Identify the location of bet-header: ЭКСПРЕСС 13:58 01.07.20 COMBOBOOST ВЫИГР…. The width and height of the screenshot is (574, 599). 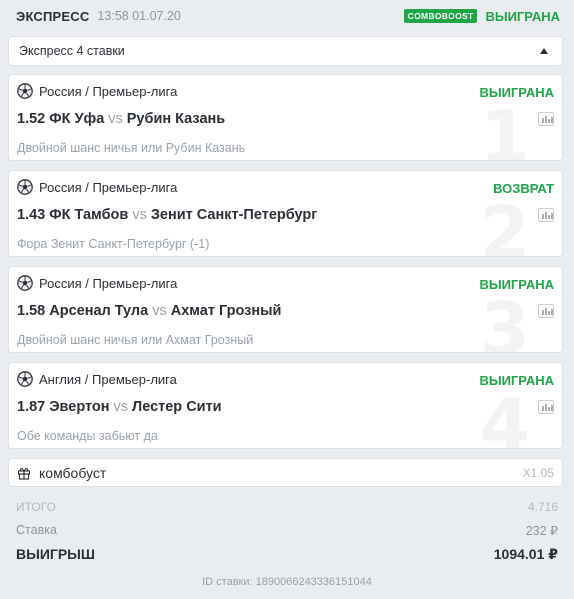
(287, 16).